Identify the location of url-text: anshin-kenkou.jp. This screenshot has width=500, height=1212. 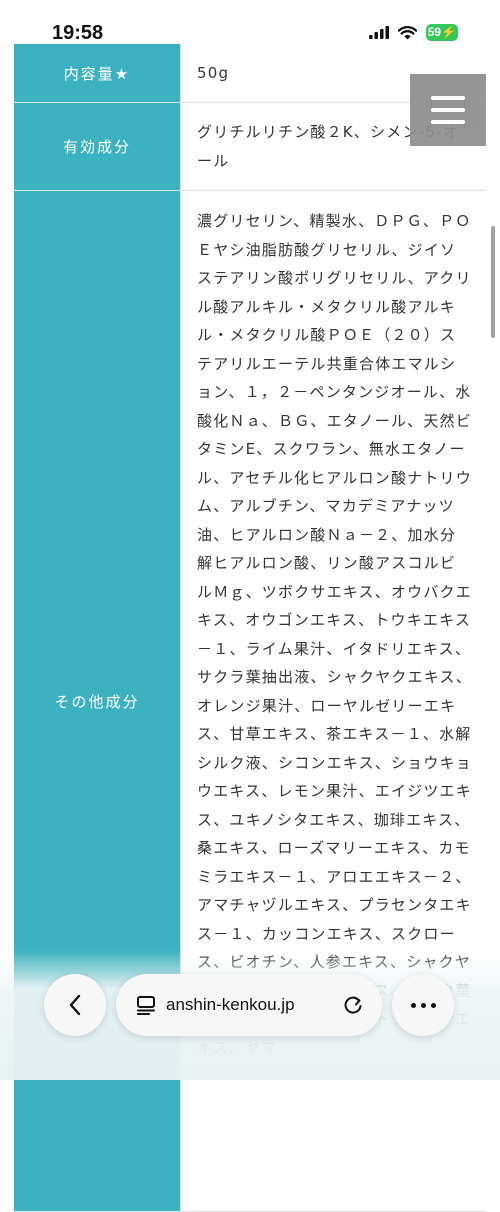
(230, 1004).